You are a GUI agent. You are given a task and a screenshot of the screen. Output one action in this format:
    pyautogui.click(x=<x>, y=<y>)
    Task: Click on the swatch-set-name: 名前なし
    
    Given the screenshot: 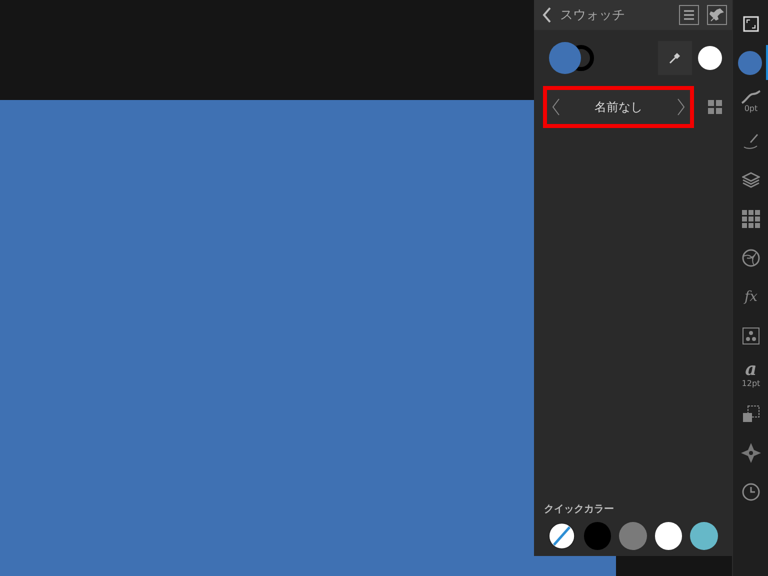 What is the action you would take?
    pyautogui.click(x=618, y=107)
    